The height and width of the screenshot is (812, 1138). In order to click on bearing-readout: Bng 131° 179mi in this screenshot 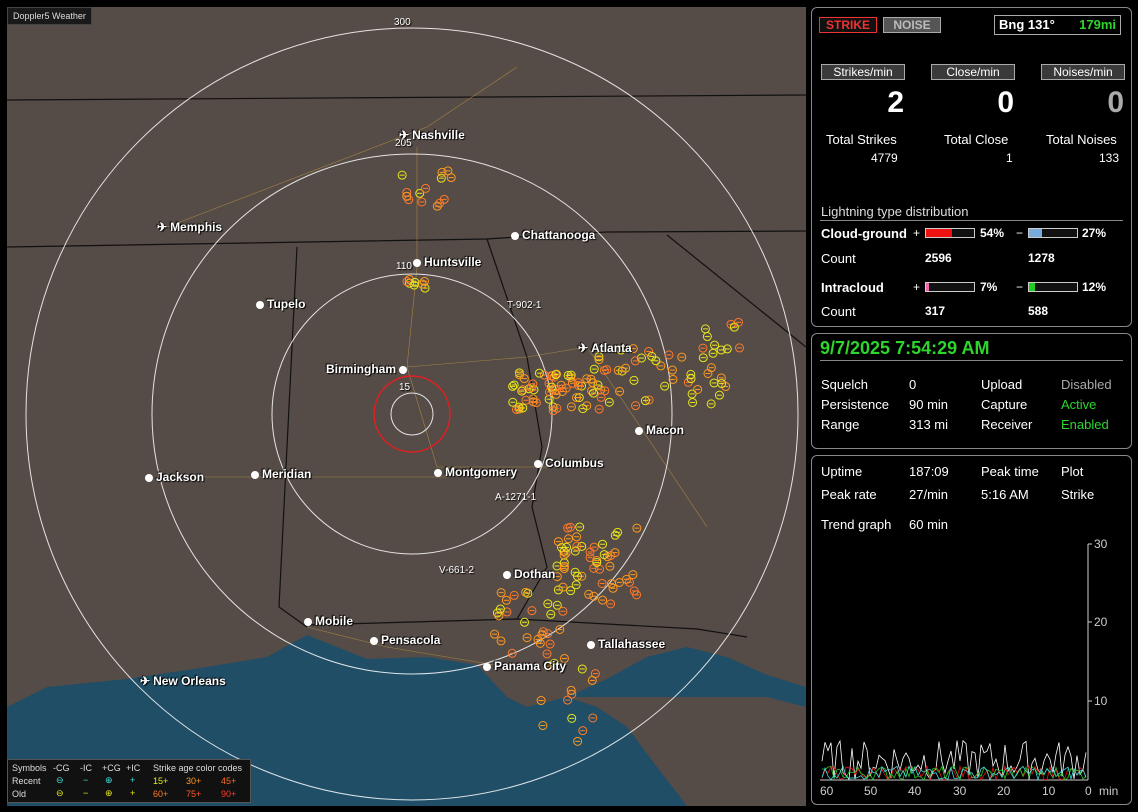, I will do `click(1057, 25)`.